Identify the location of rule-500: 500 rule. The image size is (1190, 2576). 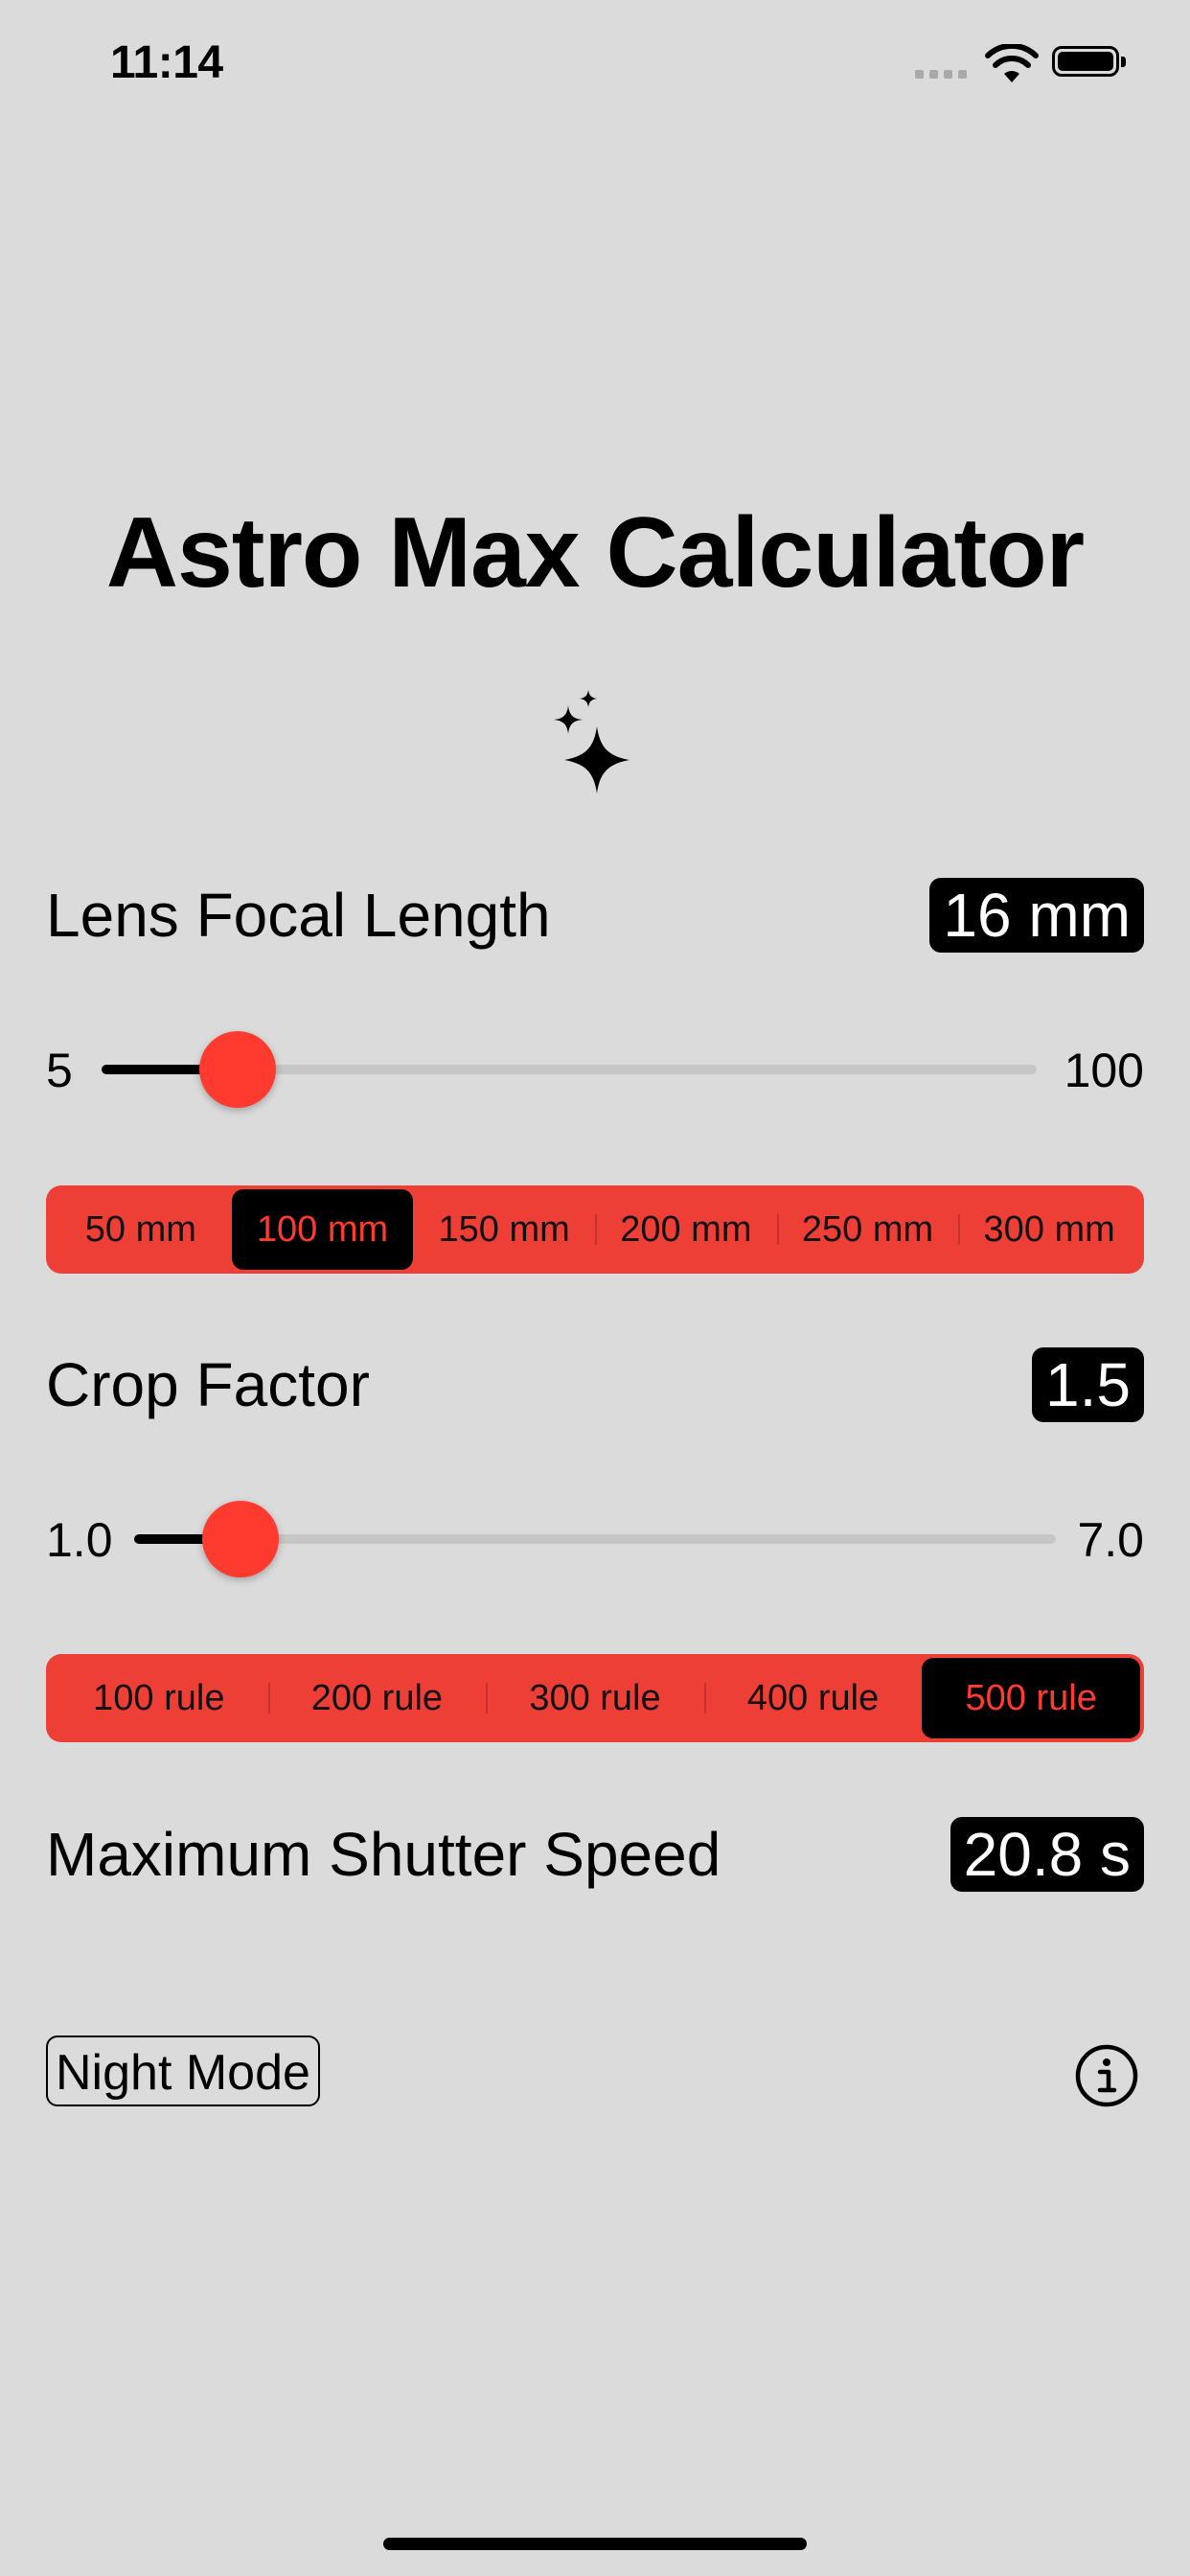
(1031, 1698).